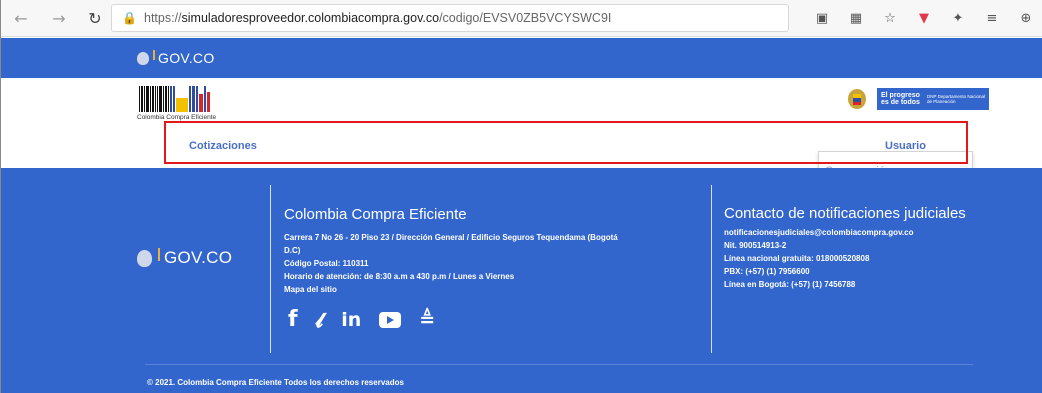 The width and height of the screenshot is (1042, 393). What do you see at coordinates (390, 320) in the screenshot?
I see `youtube-icon` at bounding box center [390, 320].